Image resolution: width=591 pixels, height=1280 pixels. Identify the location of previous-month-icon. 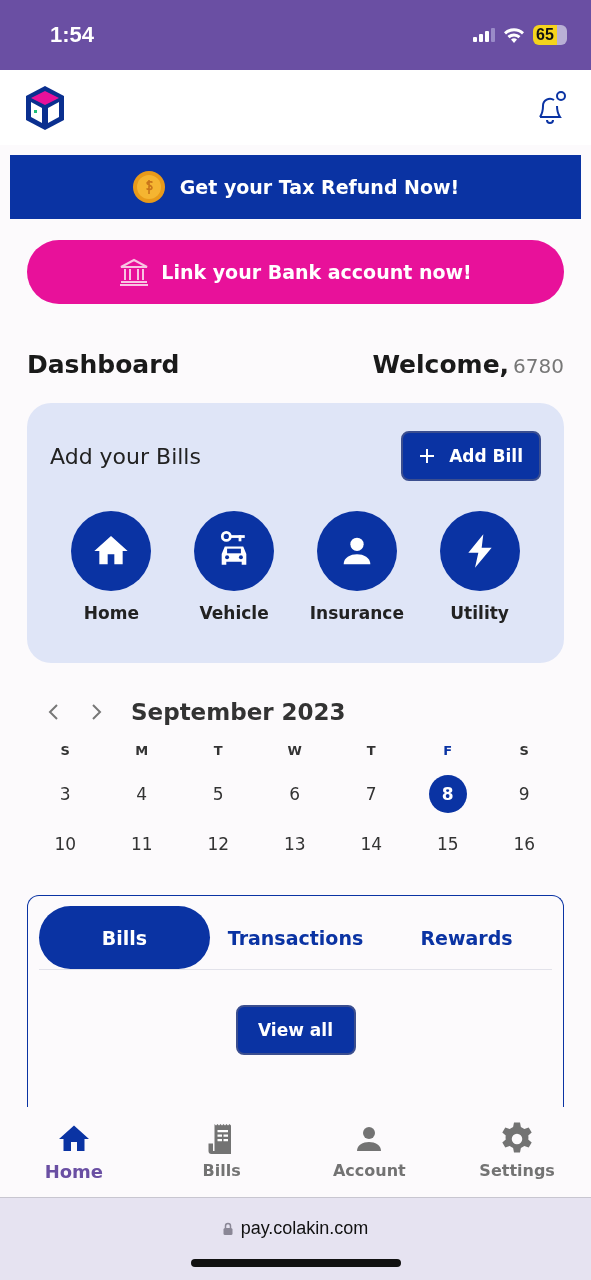
(53, 712).